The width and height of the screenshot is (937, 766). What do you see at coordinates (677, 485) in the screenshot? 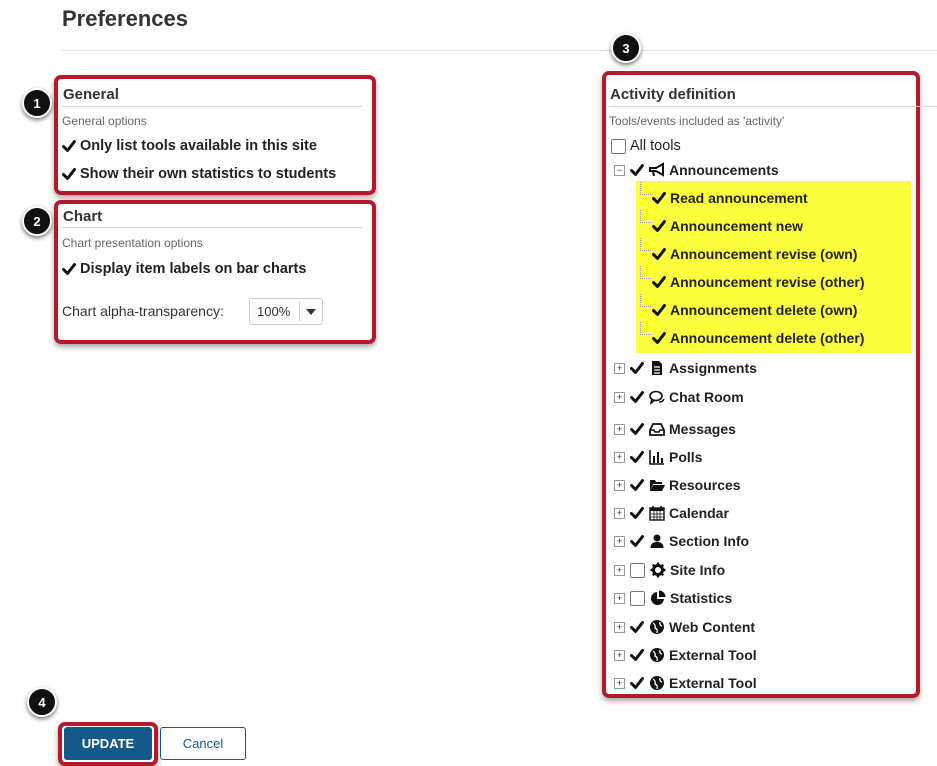
I see `tool-row-resources: + Resources` at bounding box center [677, 485].